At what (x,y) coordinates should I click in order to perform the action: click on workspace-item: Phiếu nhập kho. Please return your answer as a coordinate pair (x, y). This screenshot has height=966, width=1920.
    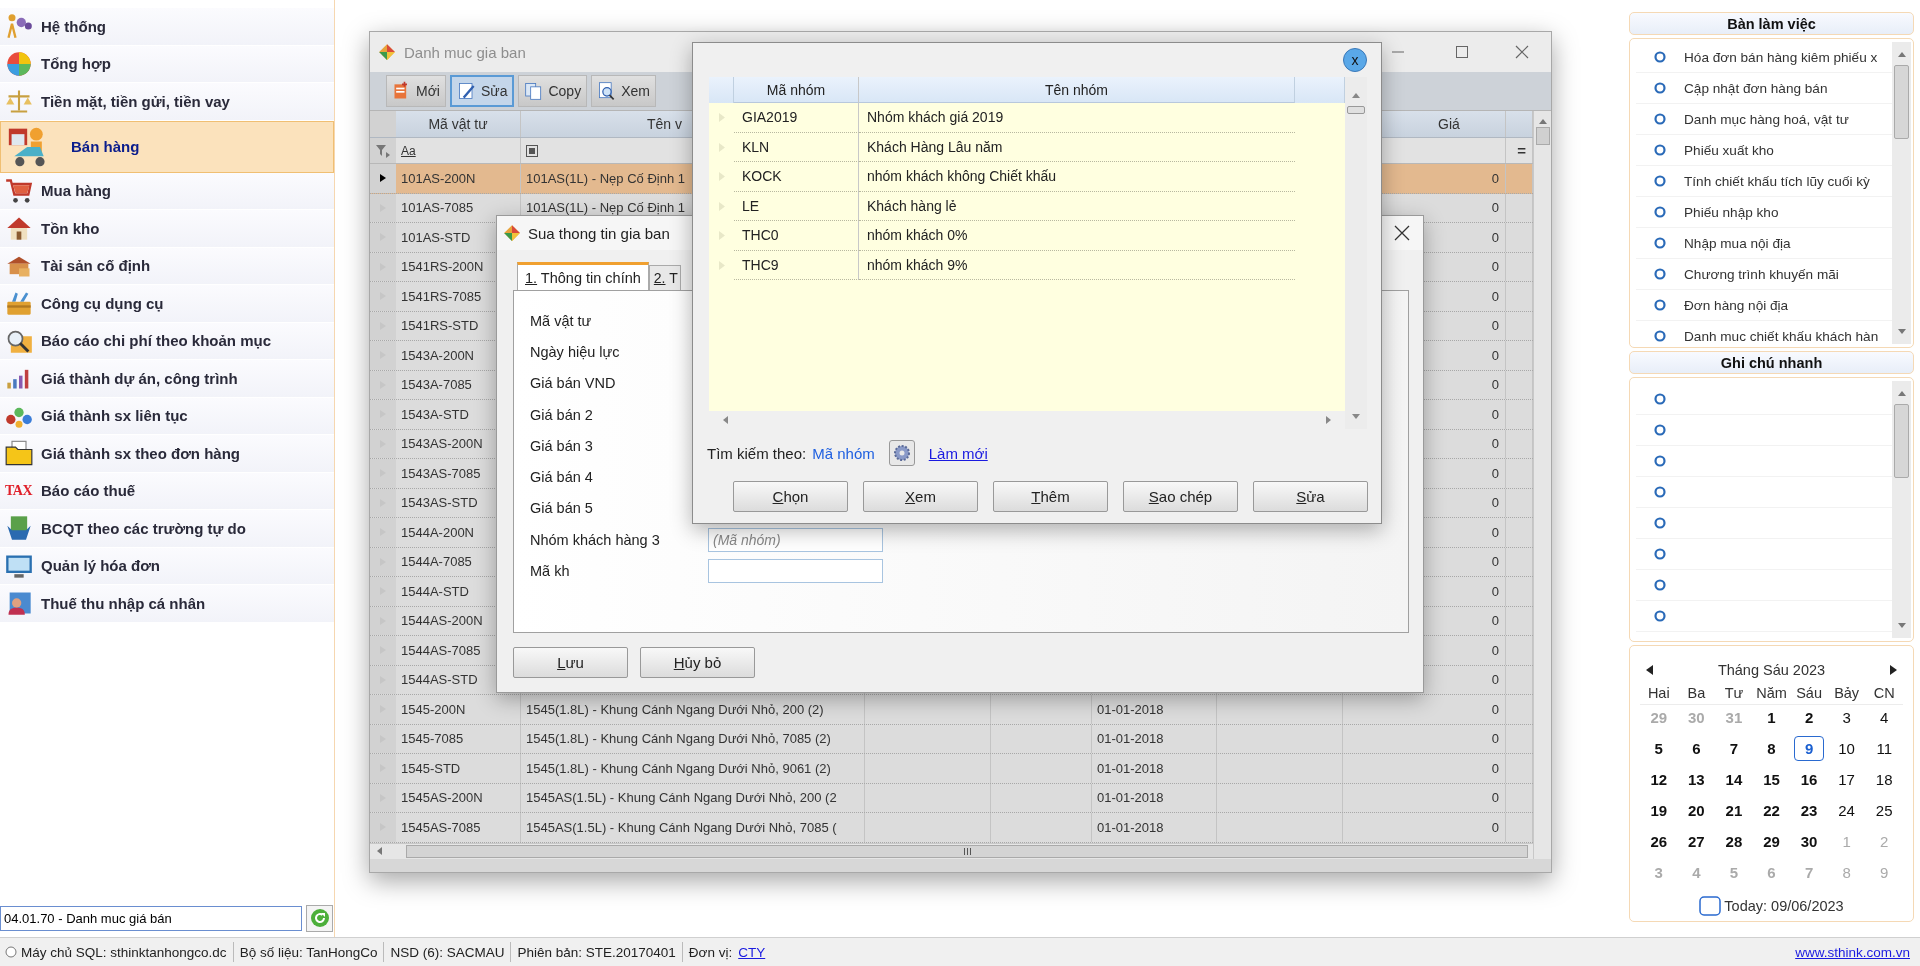
    Looking at the image, I should click on (1764, 212).